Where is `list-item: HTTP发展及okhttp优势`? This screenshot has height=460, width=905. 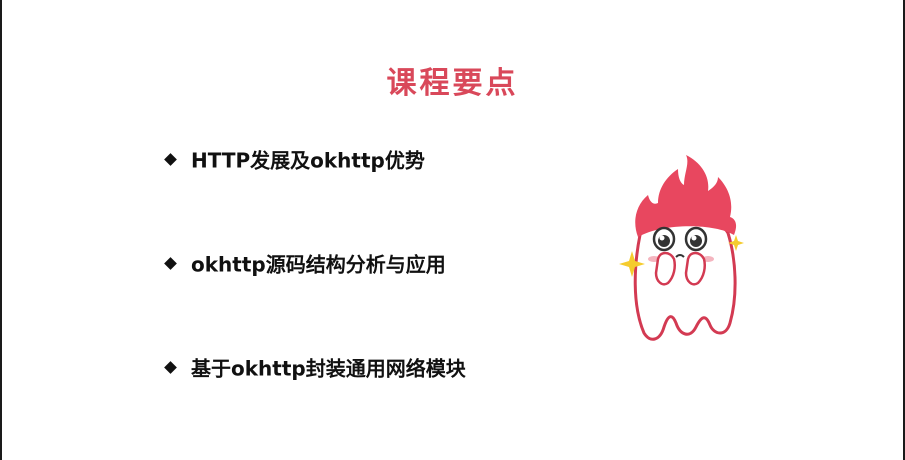 list-item: HTTP发展及okhttp优势 is located at coordinates (294, 160).